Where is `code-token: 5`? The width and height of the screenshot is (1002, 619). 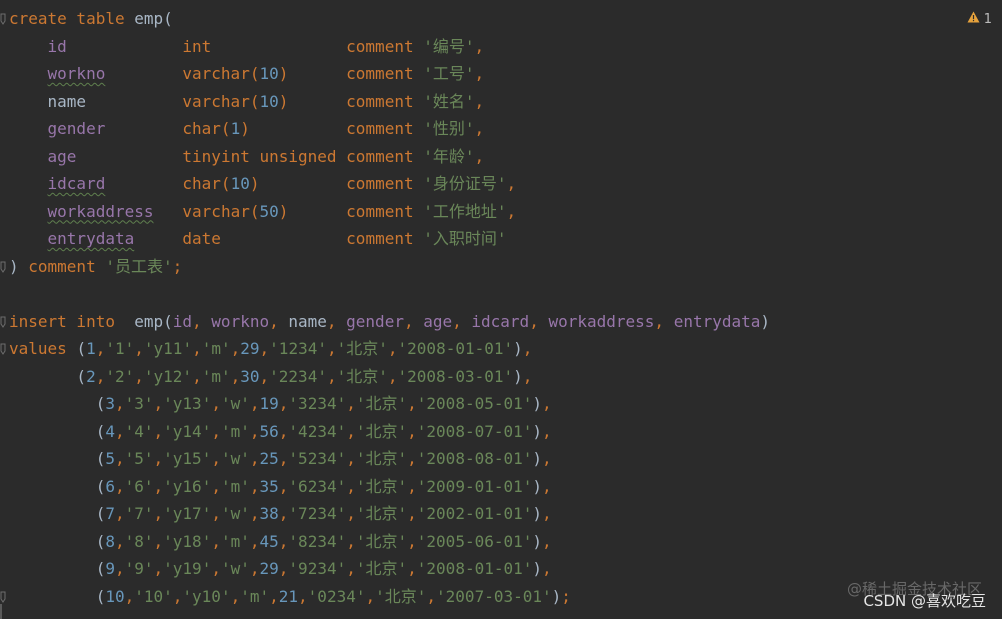
code-token: 5 is located at coordinates (110, 458).